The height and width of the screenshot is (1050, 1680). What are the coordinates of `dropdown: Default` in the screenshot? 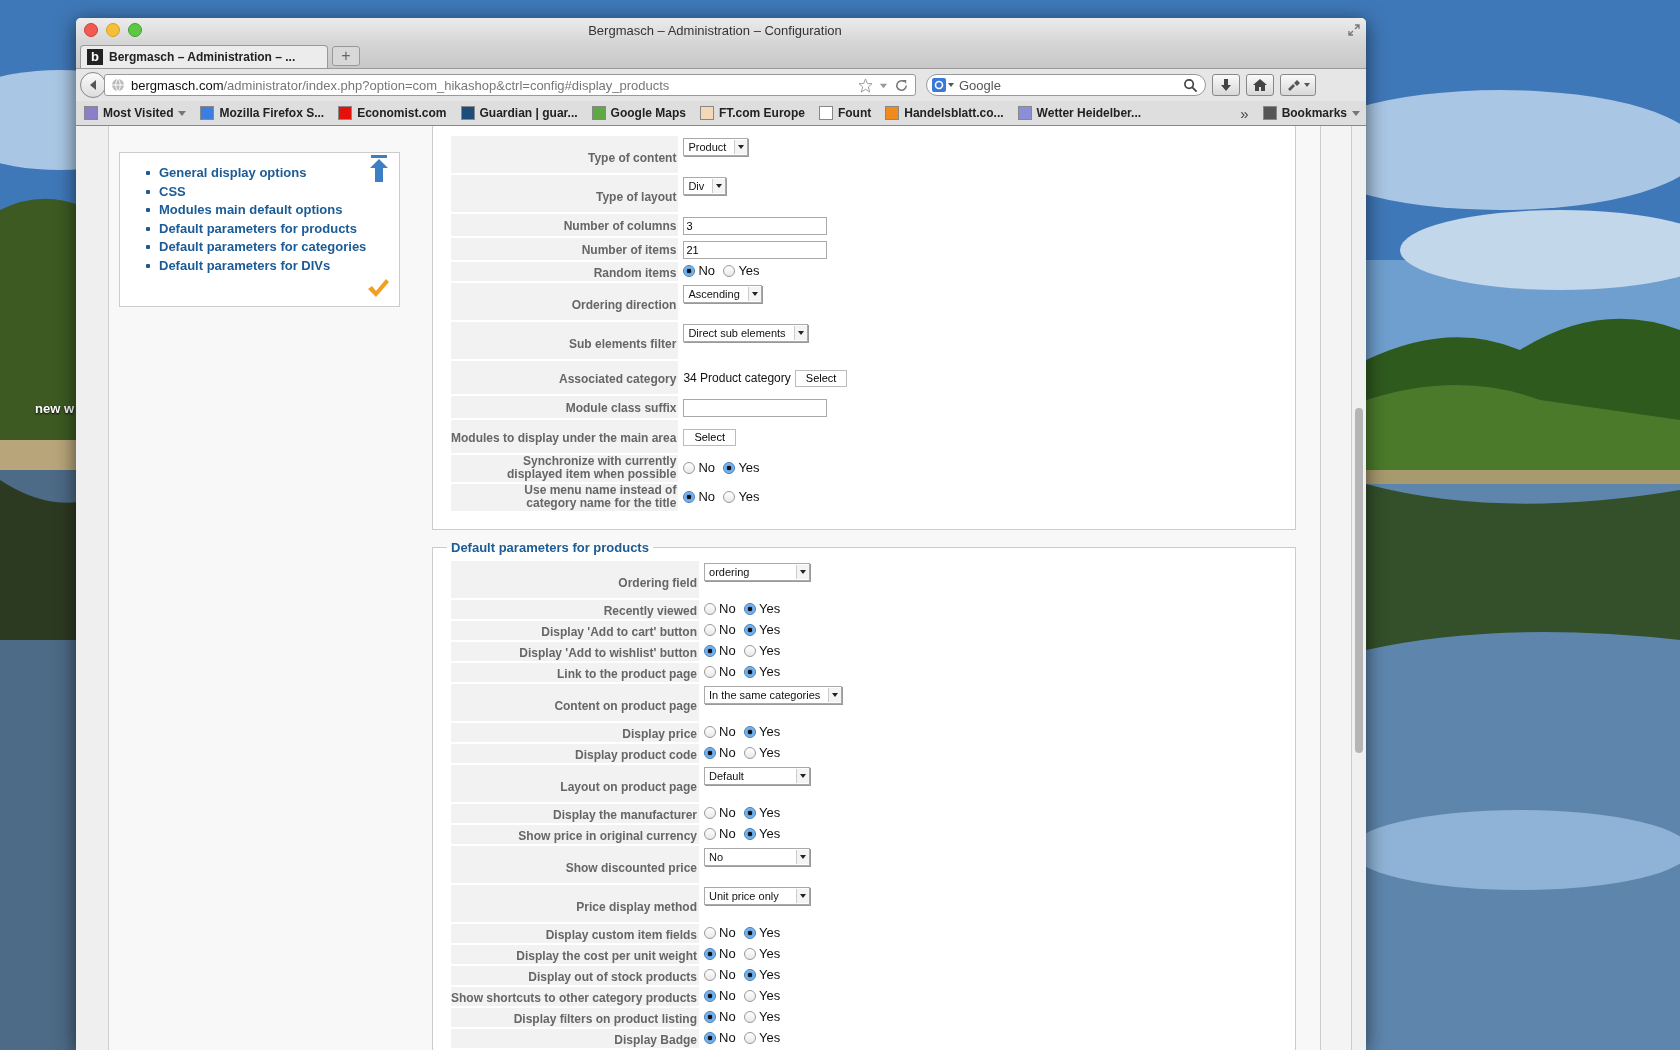 It's located at (757, 776).